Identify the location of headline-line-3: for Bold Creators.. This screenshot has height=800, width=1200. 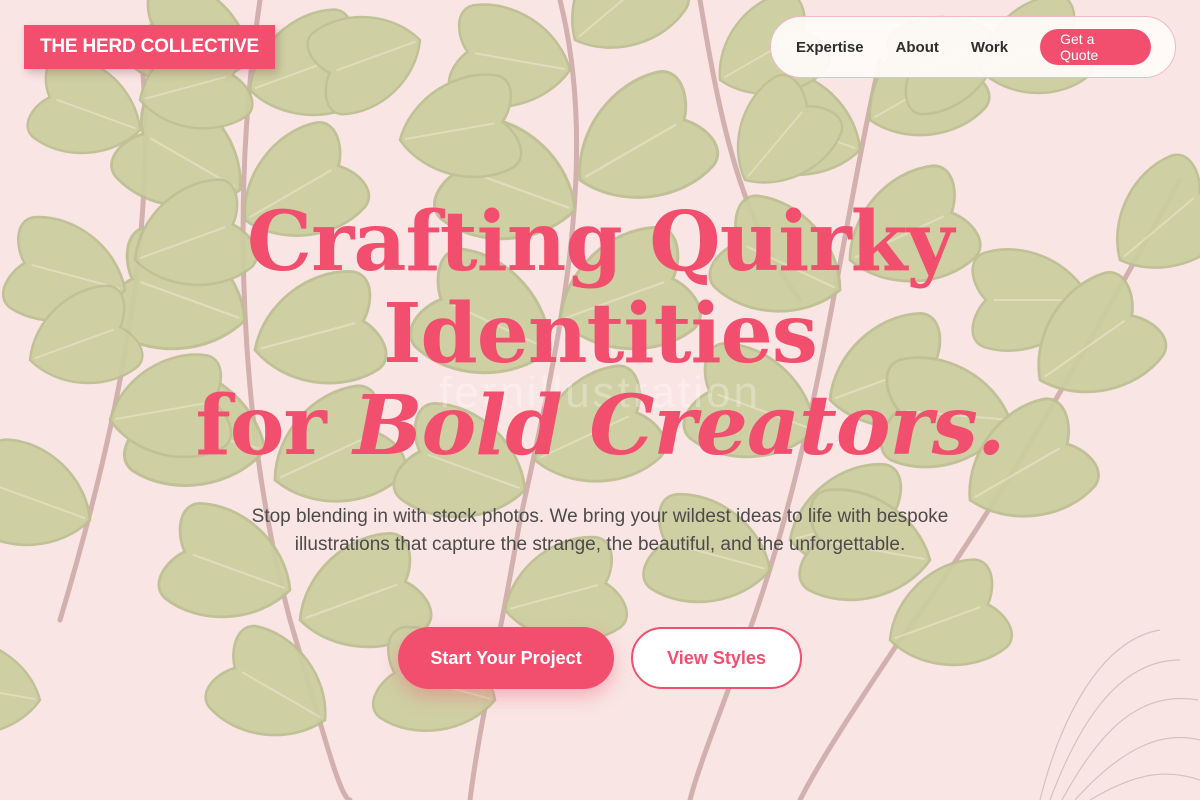
(600, 426).